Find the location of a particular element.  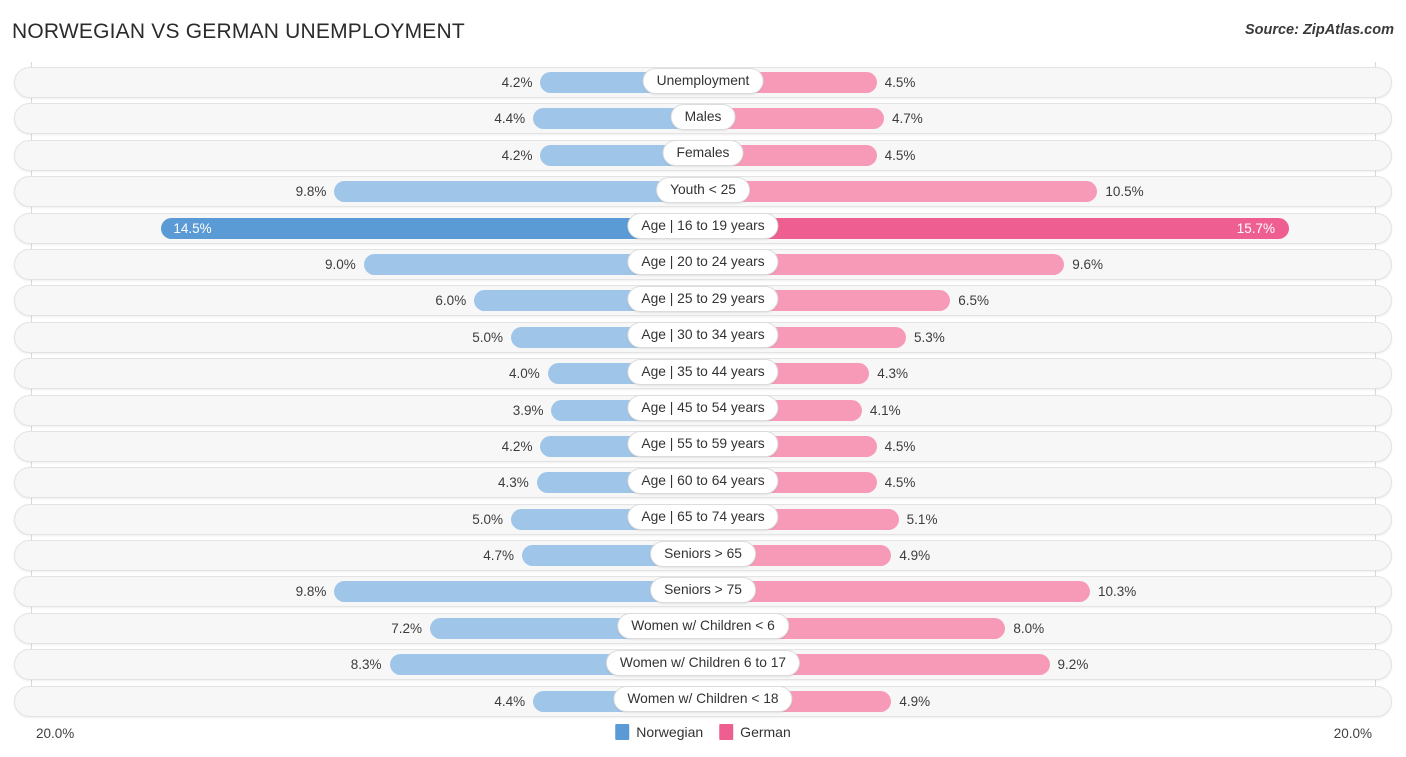

value-label-norwegian: 14.5% is located at coordinates (192, 228).